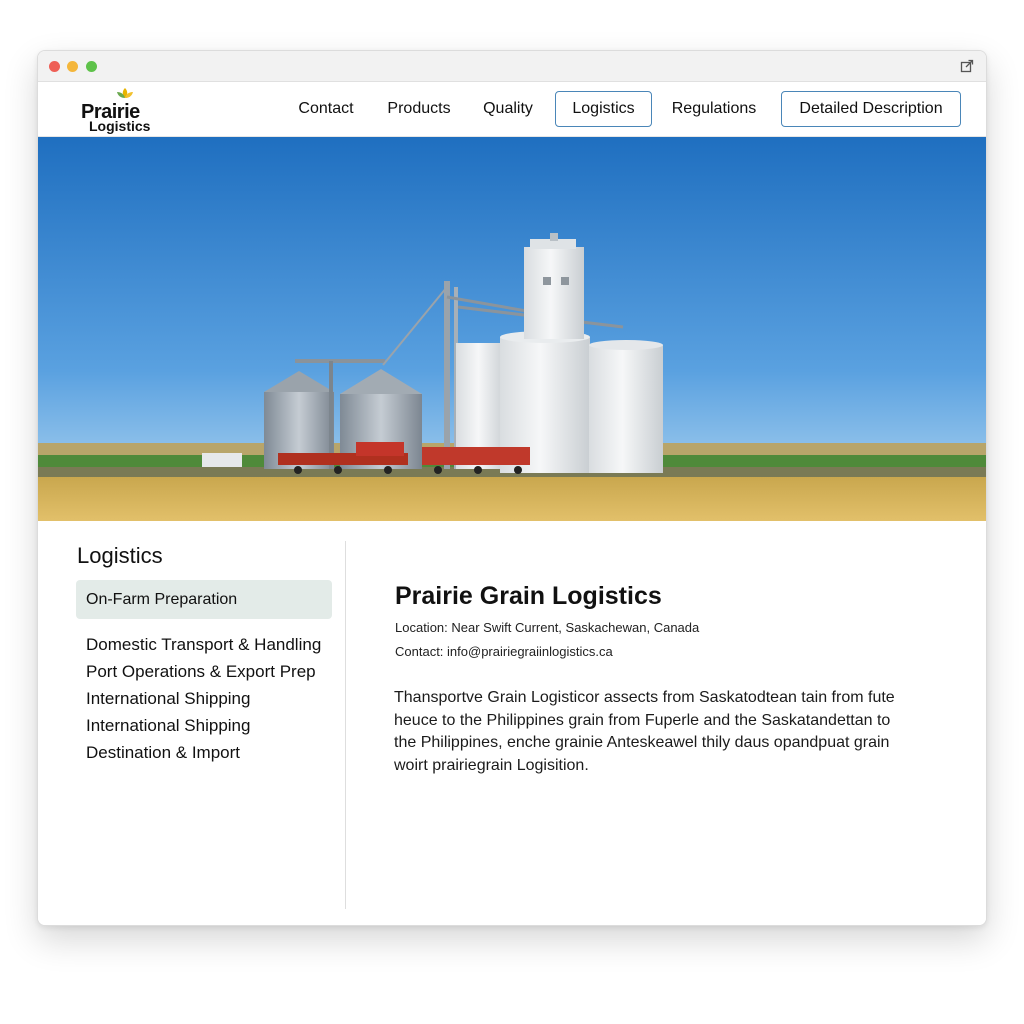 The image size is (1024, 1024). What do you see at coordinates (168, 699) in the screenshot?
I see `sidebar-item-international-shipping: International Shipping` at bounding box center [168, 699].